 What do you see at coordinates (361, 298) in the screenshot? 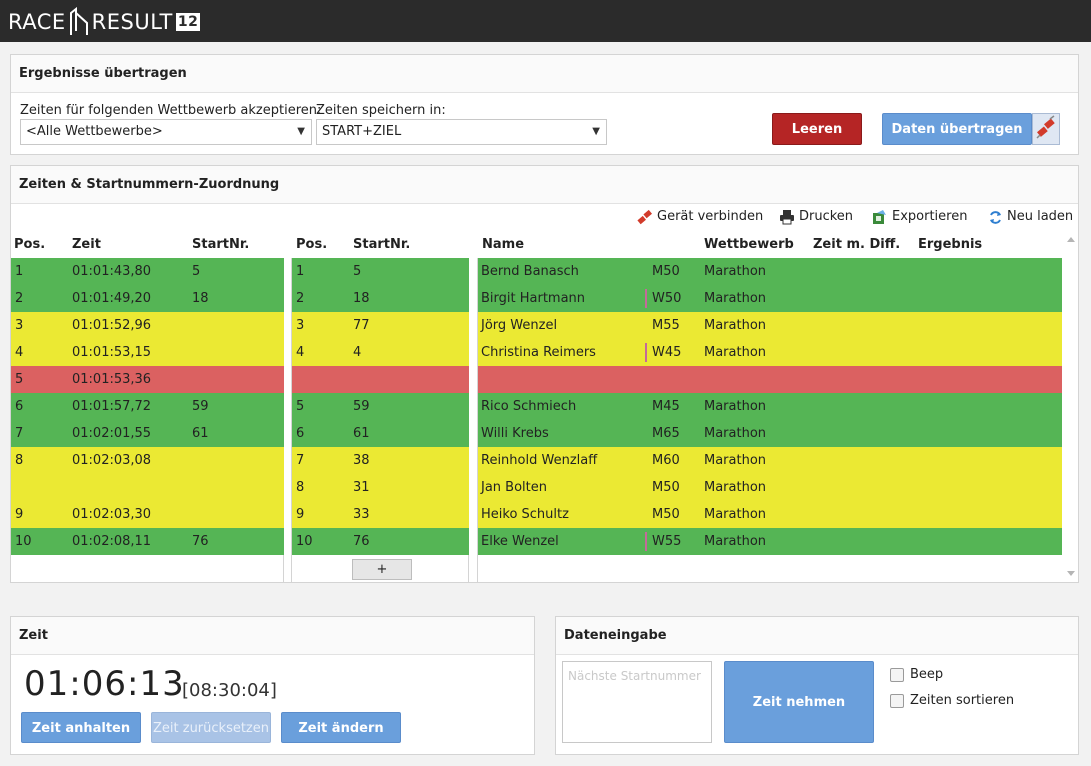
I see `bib-number: 18` at bounding box center [361, 298].